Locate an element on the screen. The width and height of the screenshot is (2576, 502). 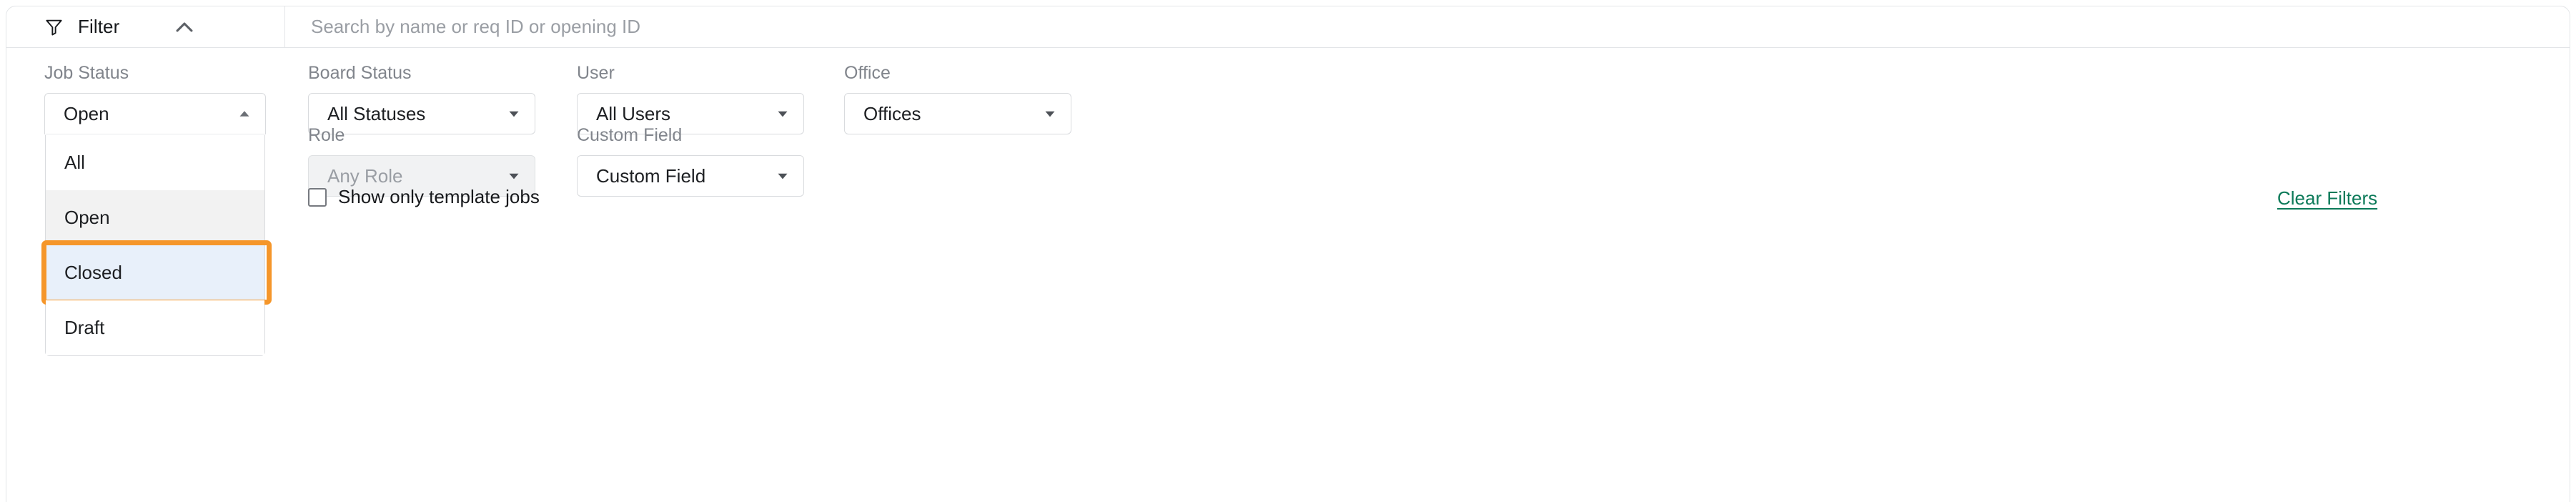
template-jobs-row: Show only template jobs is located at coordinates (424, 197).